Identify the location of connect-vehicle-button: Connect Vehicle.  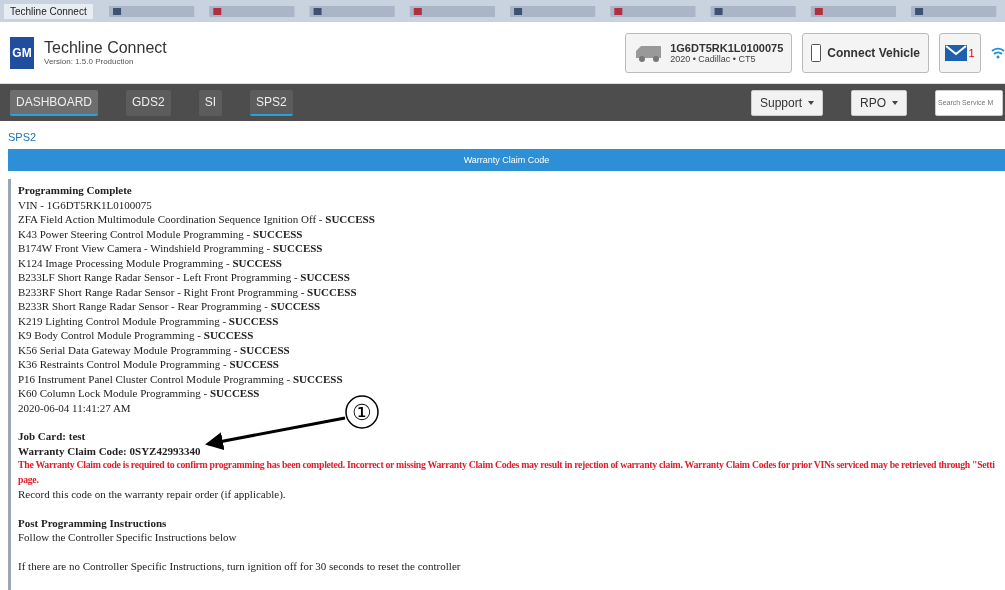
(865, 52).